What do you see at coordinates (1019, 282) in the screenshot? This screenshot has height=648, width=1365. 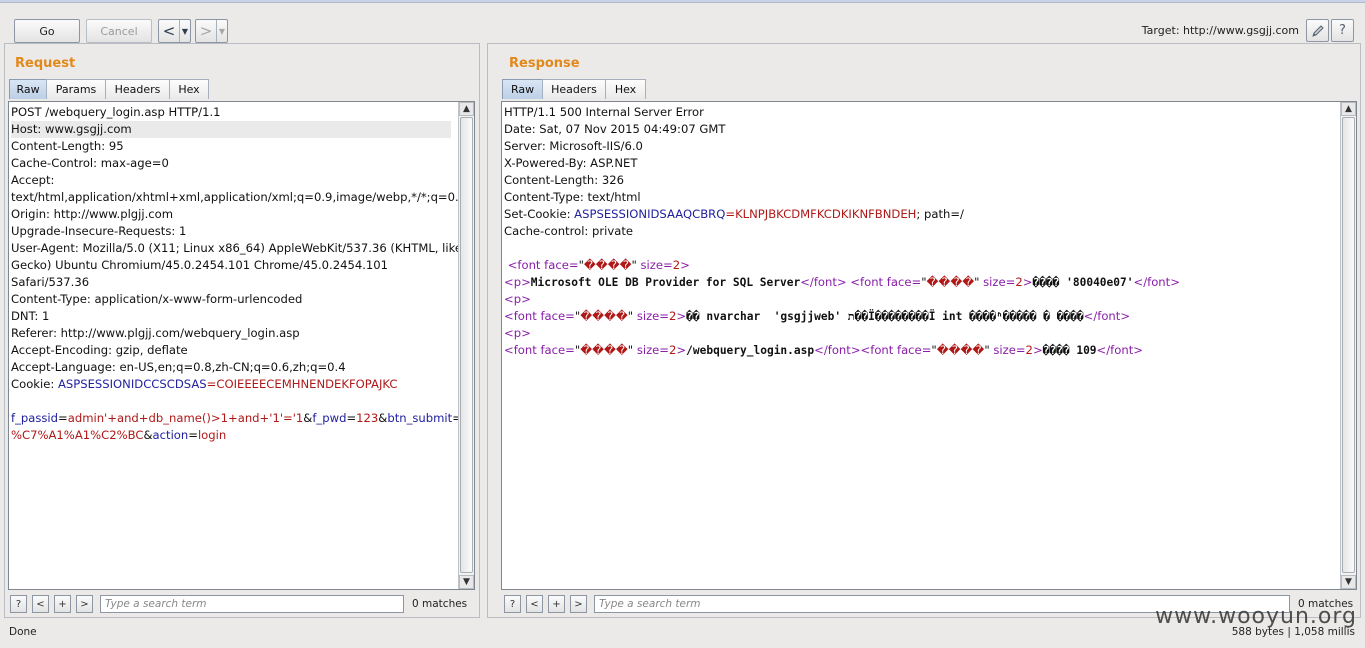 I see `text-segment: 2` at bounding box center [1019, 282].